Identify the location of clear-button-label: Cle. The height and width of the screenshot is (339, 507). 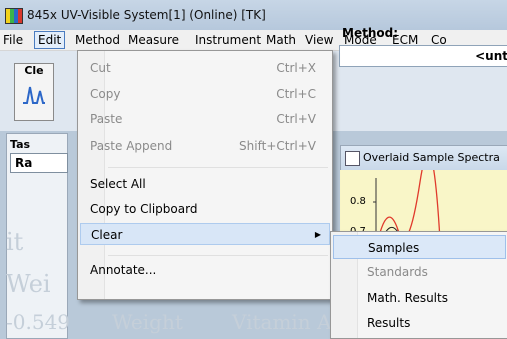
(34, 70).